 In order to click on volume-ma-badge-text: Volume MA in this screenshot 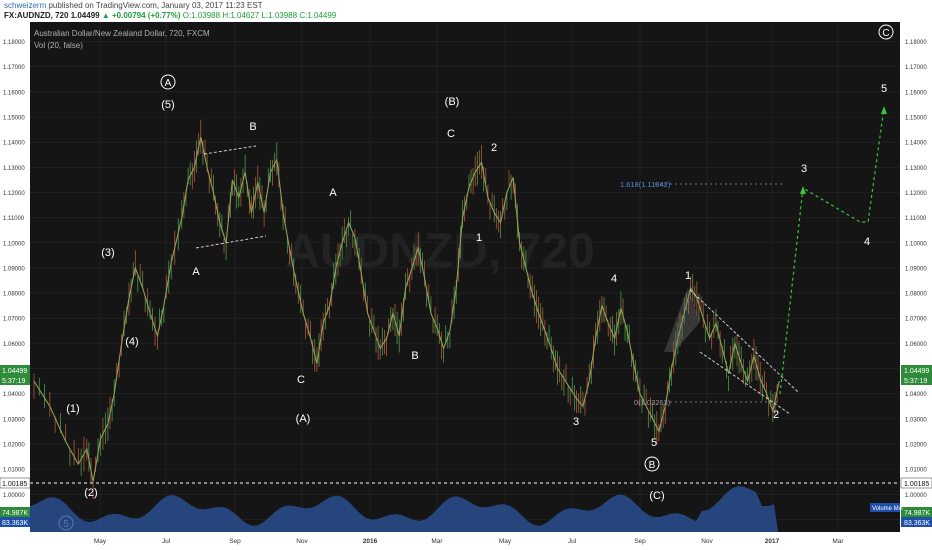, I will do `click(887, 509)`.